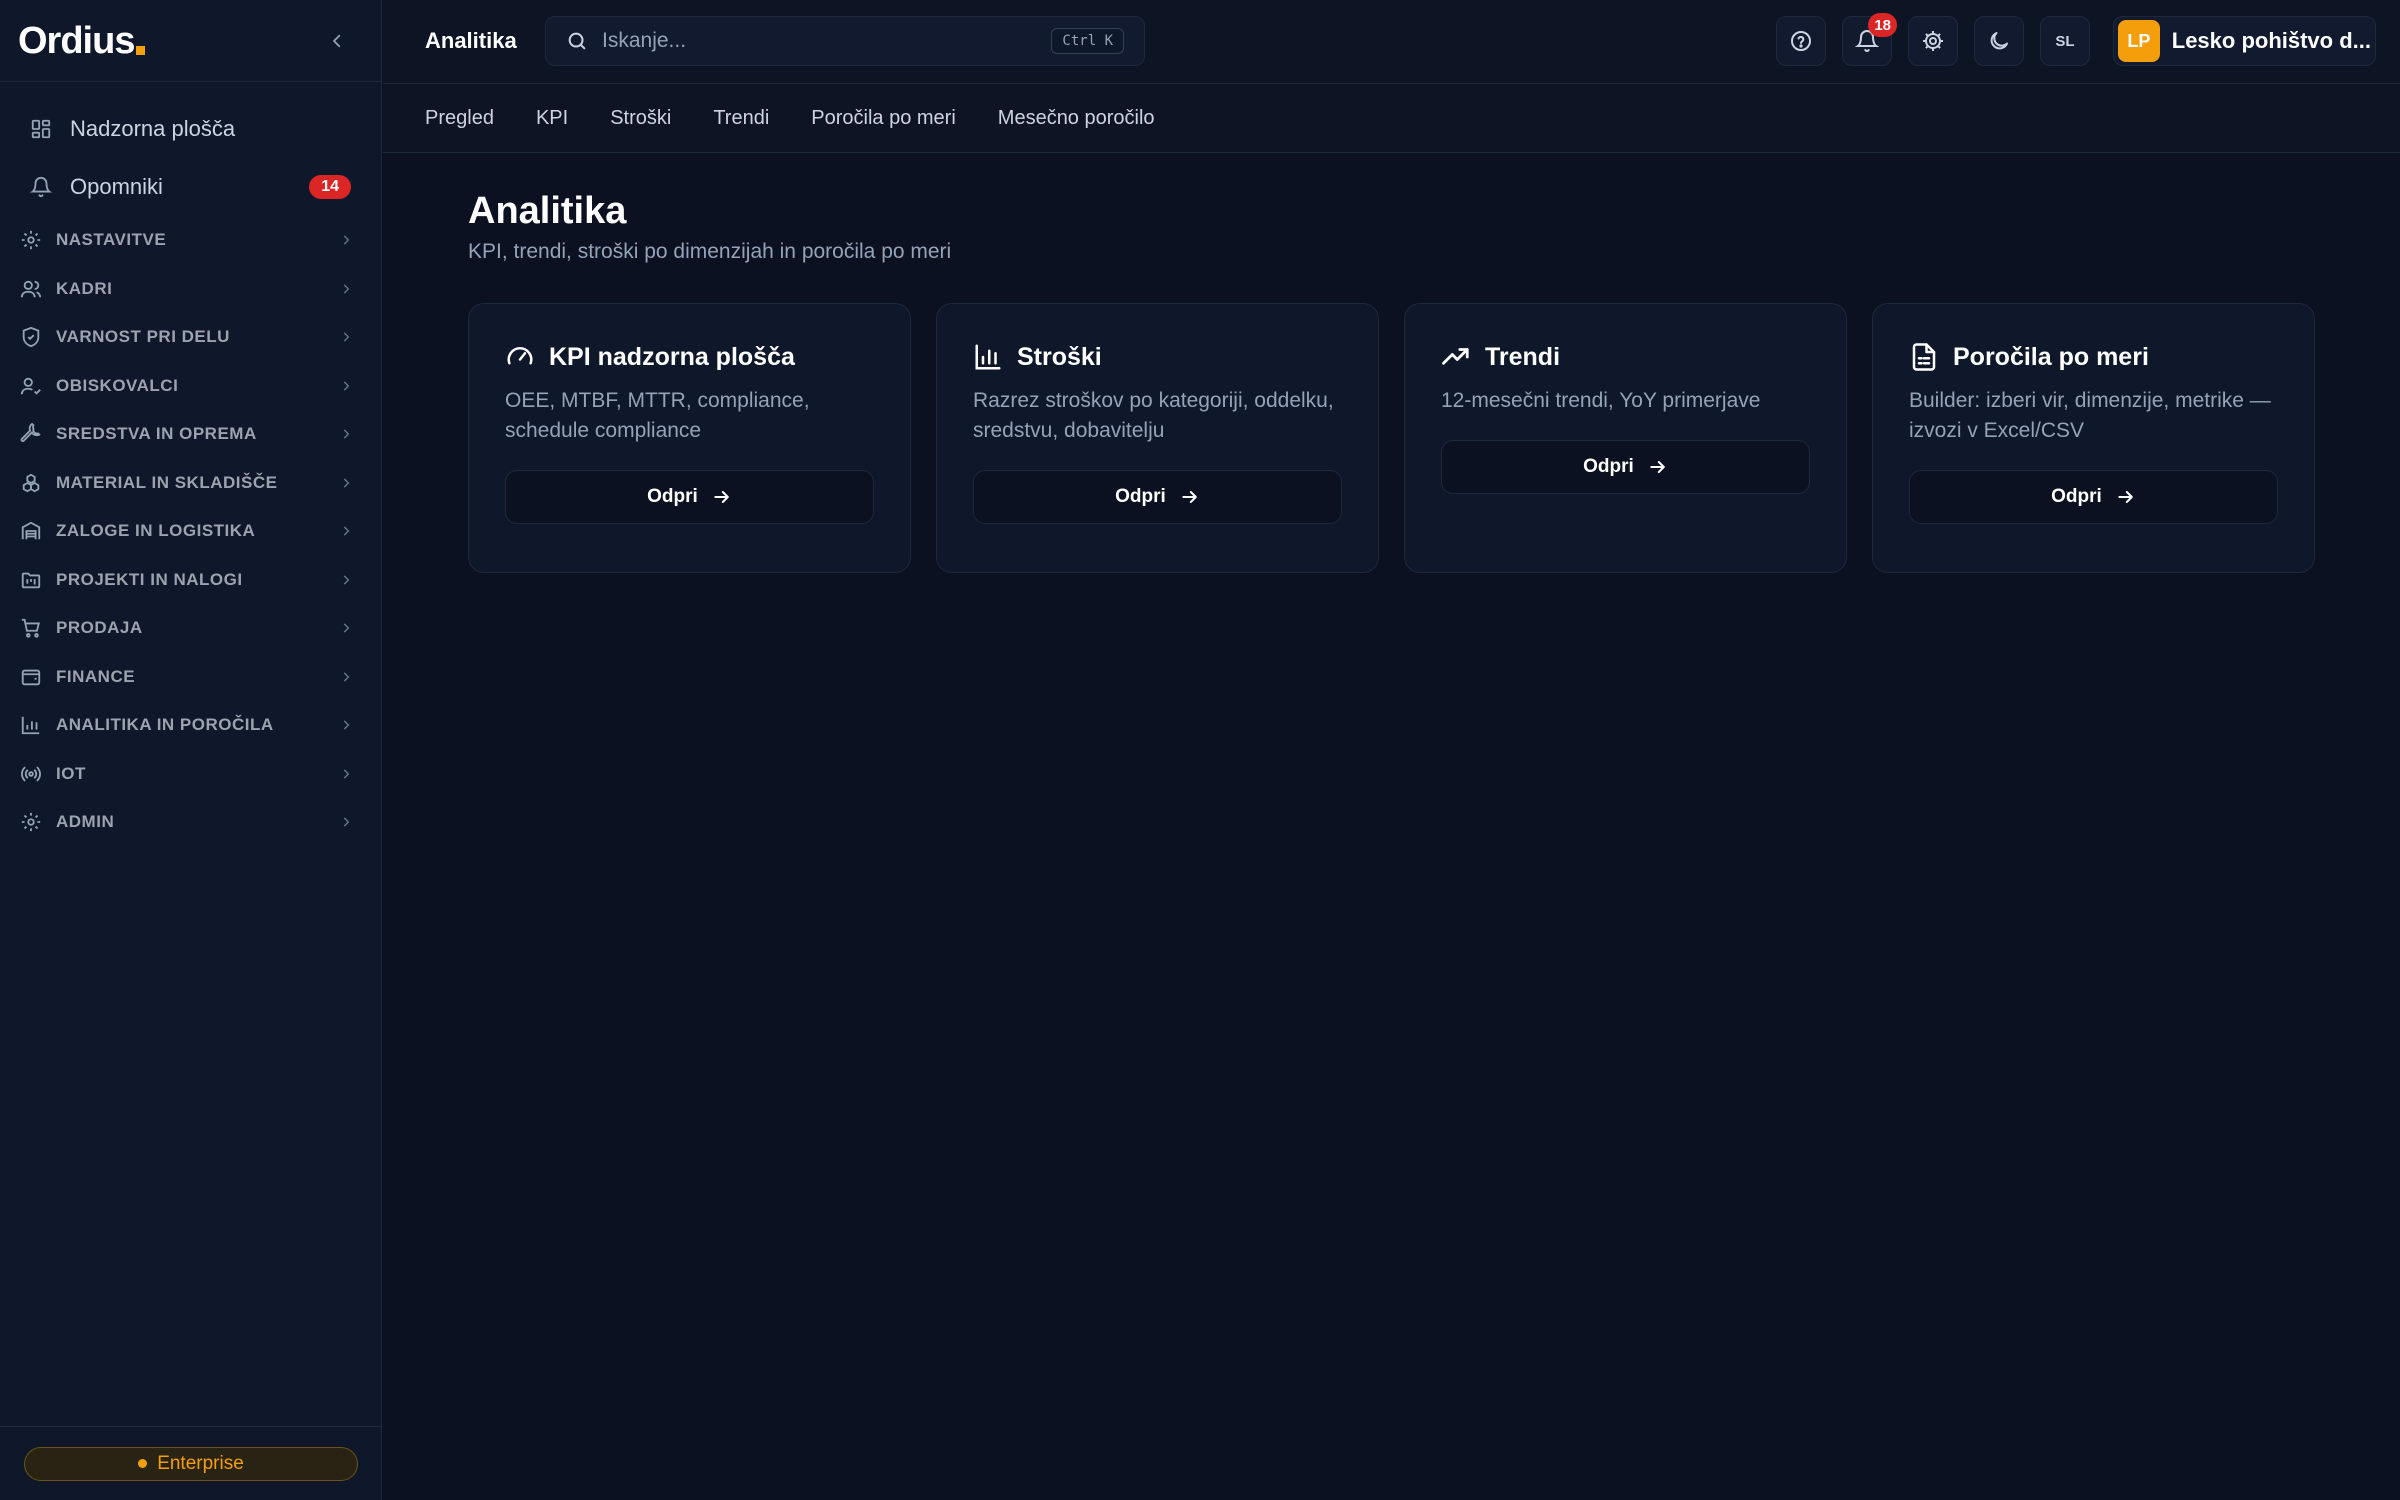  What do you see at coordinates (96, 676) in the screenshot?
I see `sidebar-section-label: FINANCE` at bounding box center [96, 676].